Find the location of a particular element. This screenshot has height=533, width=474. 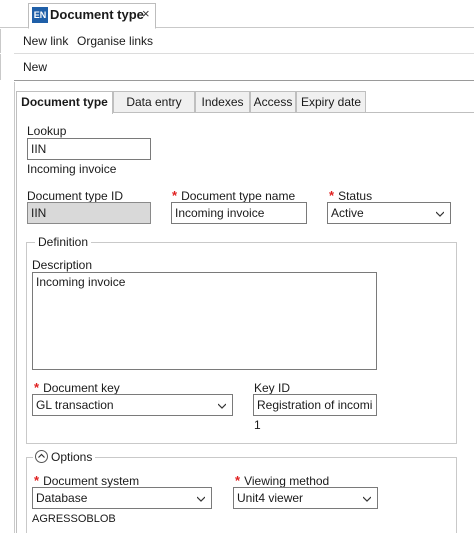

description-textarea: Incoming invoice is located at coordinates (204, 321).